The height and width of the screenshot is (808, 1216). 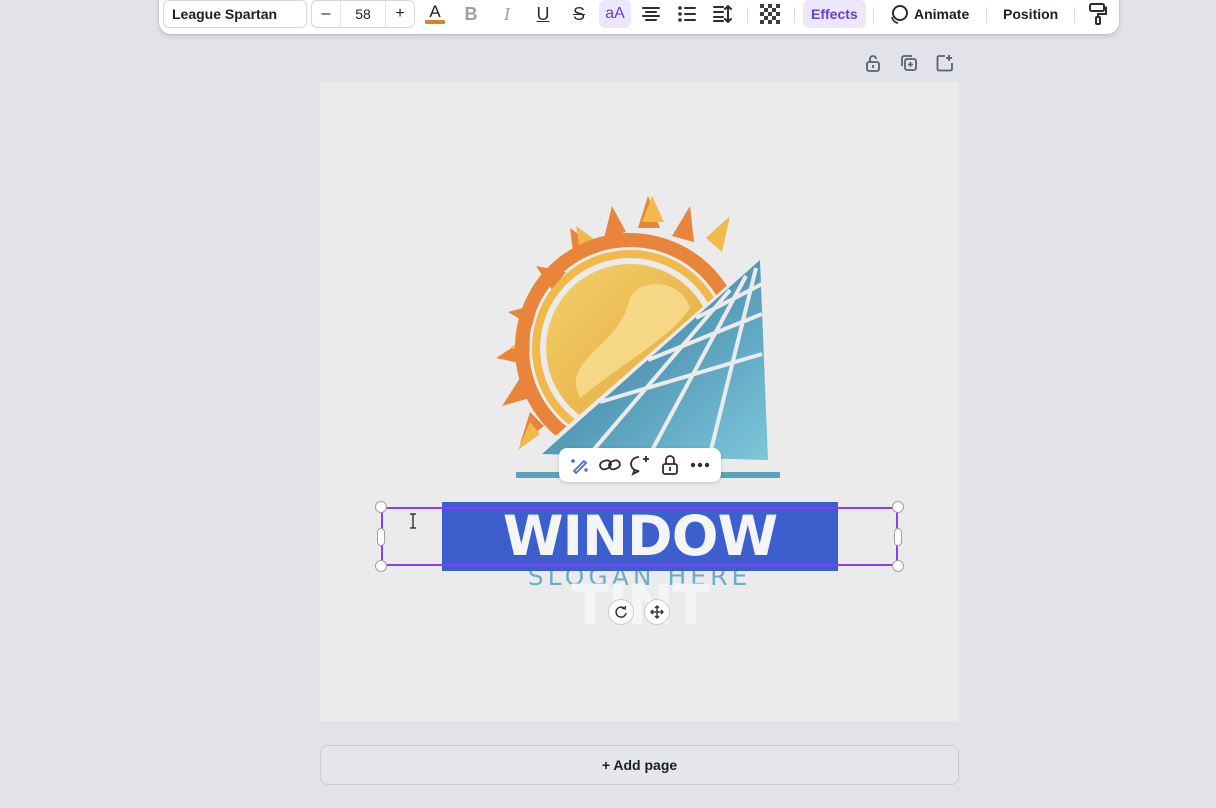 I want to click on strikethrough-icon: S, so click(x=578, y=13).